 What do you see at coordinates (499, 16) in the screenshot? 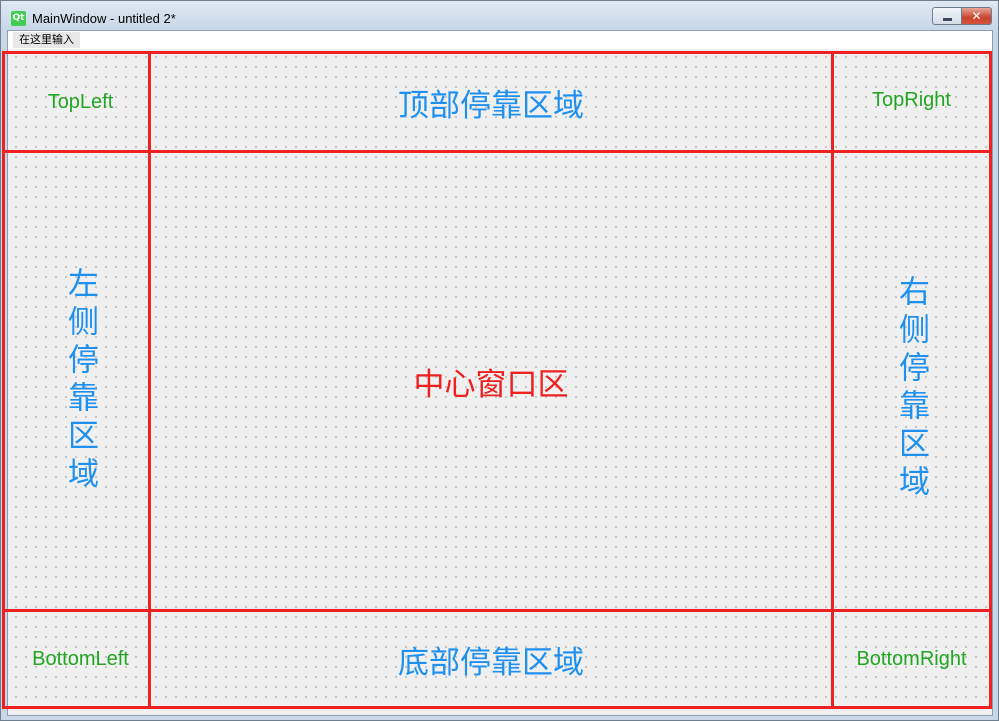
I see `title-bar: Qt MainWindow - untitled 2* ✕` at bounding box center [499, 16].